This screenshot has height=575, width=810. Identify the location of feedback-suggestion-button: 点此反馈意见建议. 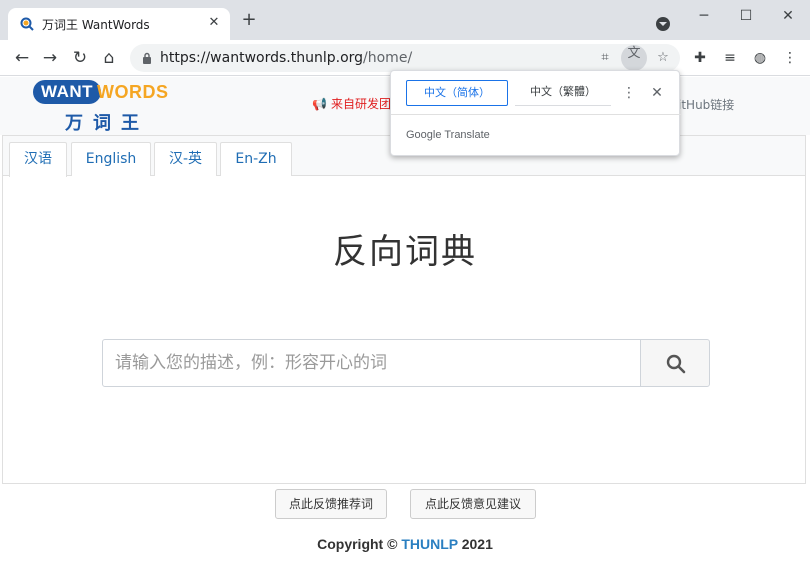
(473, 504).